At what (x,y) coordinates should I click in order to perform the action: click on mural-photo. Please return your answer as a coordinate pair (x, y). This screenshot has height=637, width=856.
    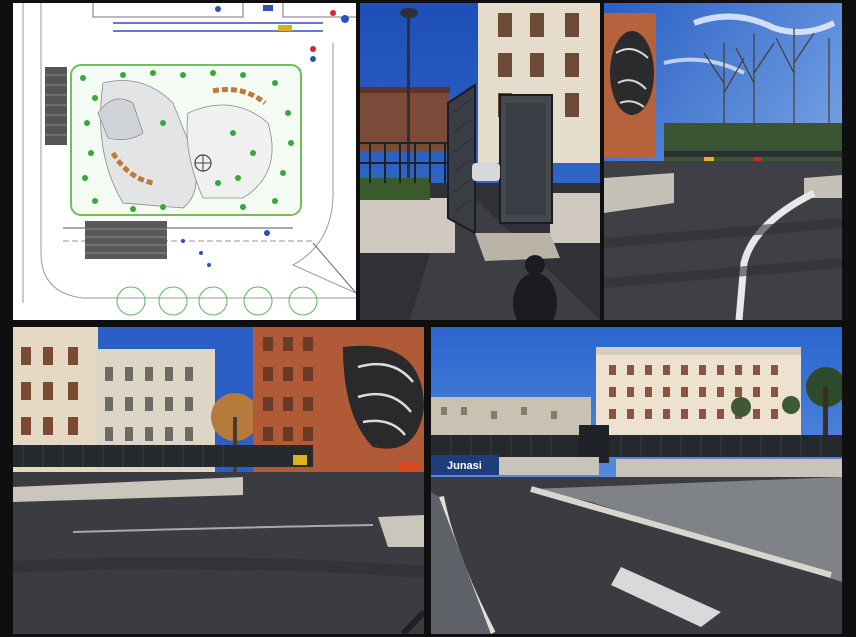
    Looking at the image, I should click on (723, 161).